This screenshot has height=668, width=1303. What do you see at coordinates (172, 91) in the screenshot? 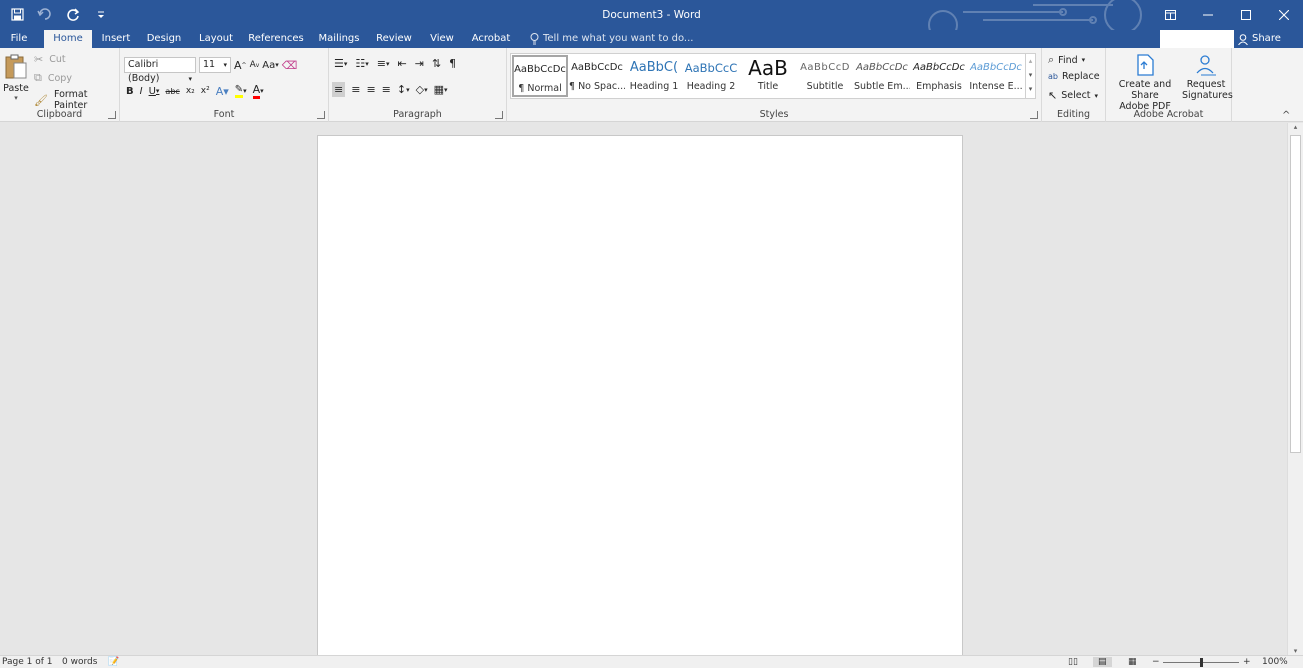
I see `strikethrough-button: abc` at bounding box center [172, 91].